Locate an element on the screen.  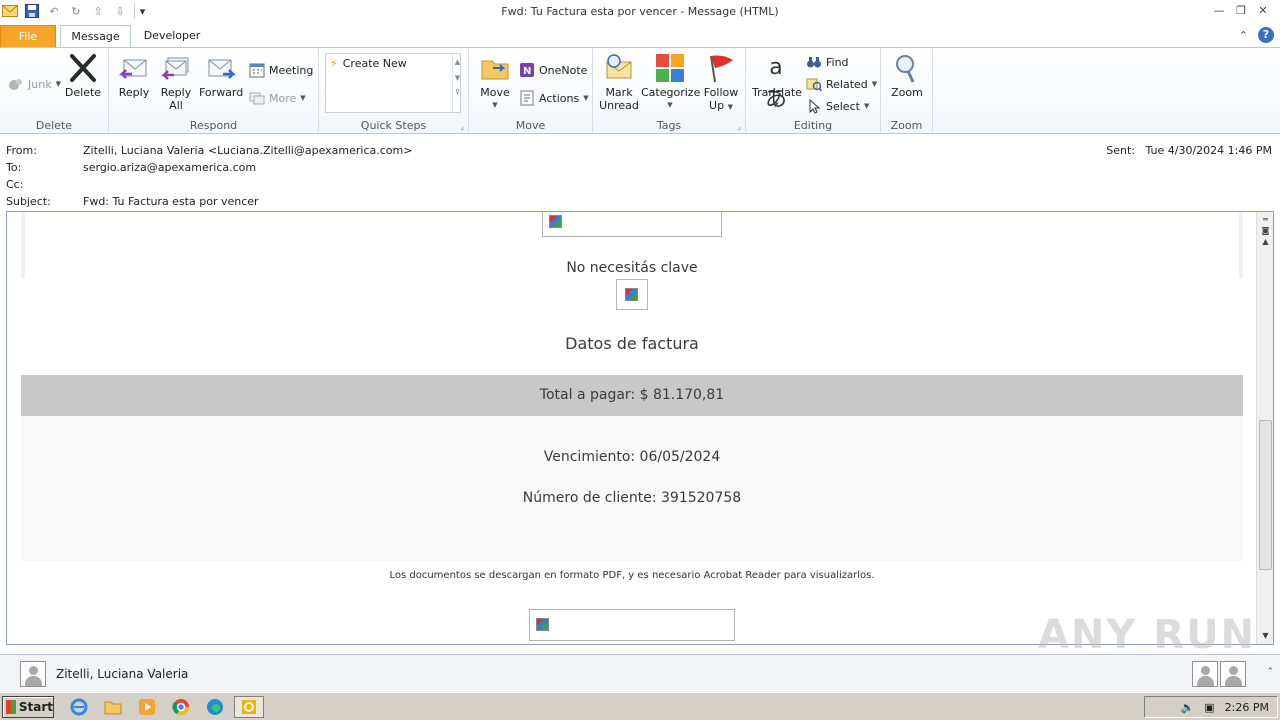
delete-x-icon is located at coordinates (83, 68).